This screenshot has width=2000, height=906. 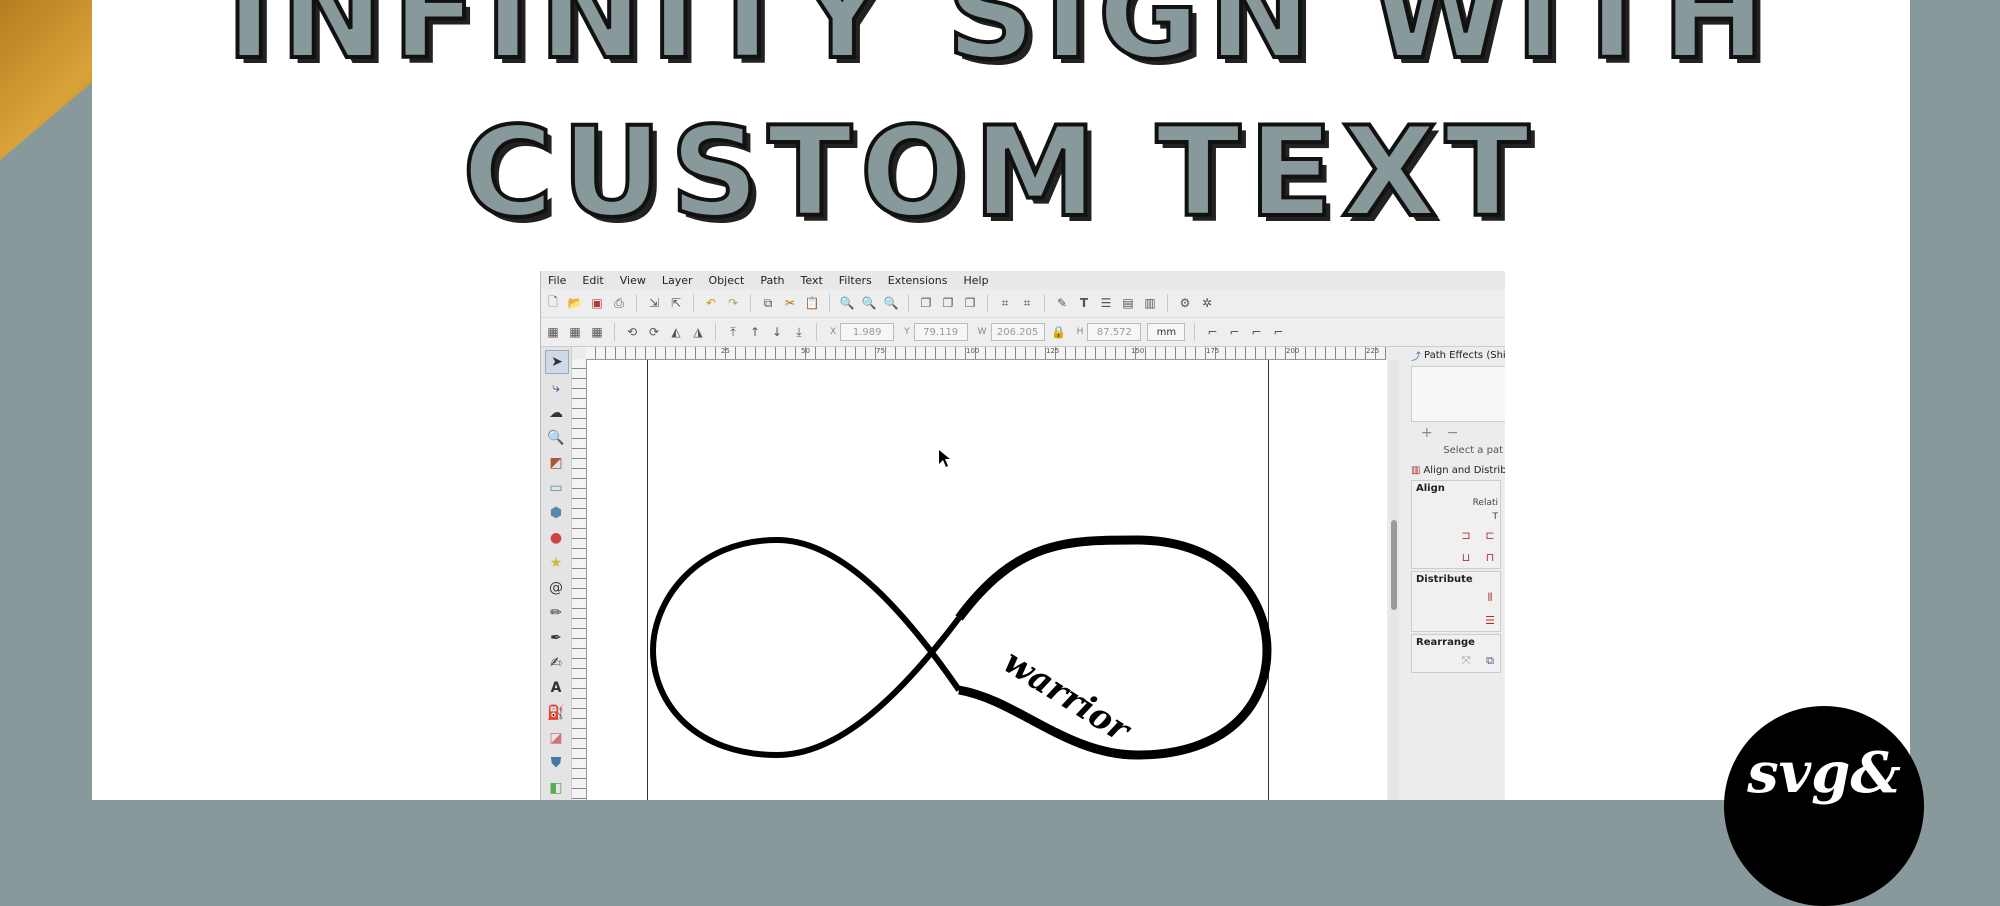 I want to click on fill-stroke-icon: ✎, so click(x=1062, y=303).